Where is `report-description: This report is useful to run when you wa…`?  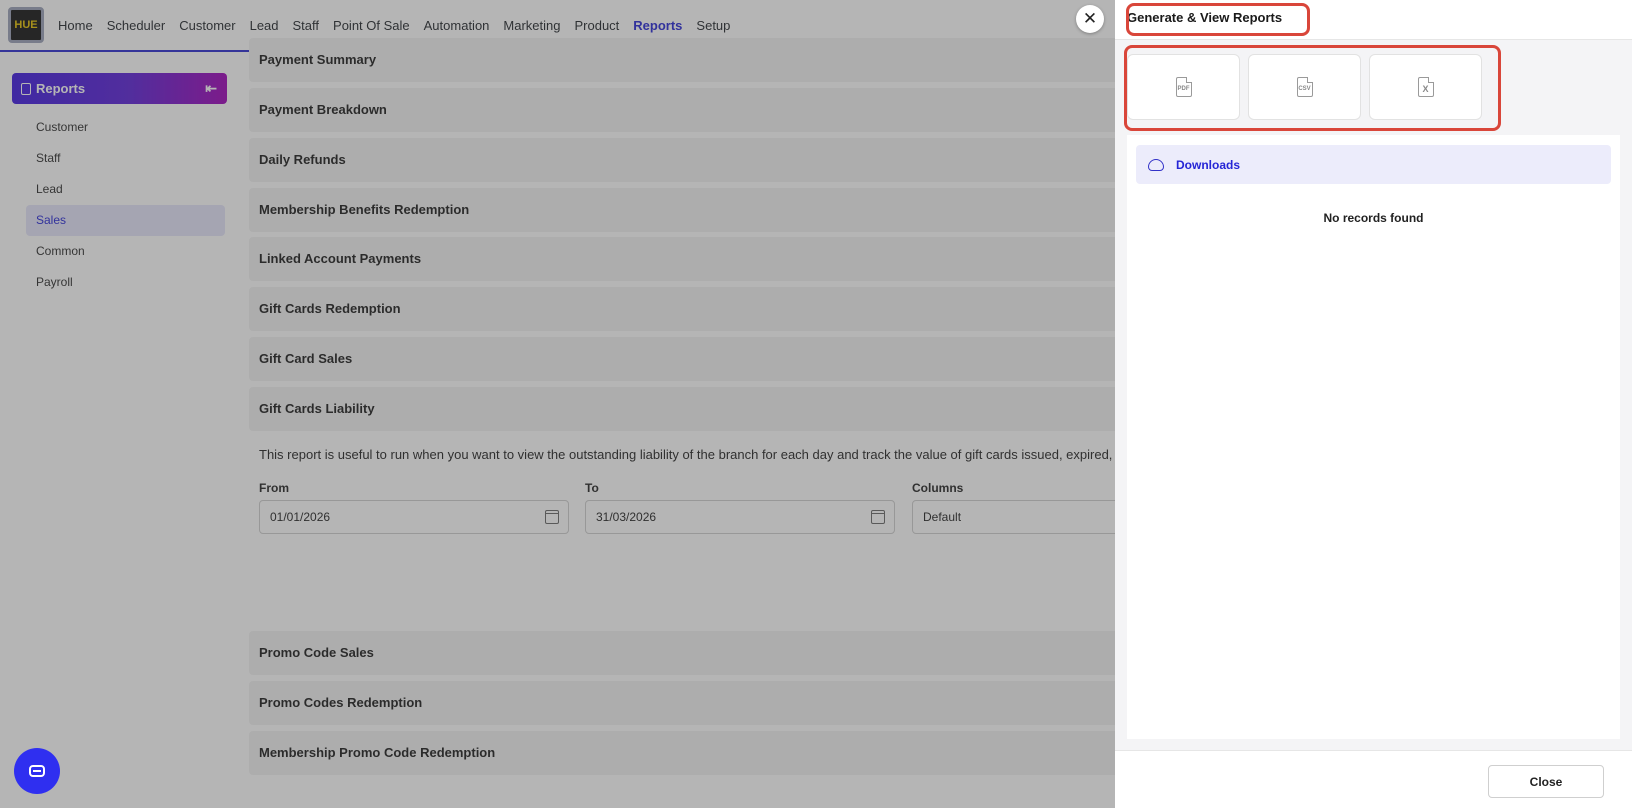
report-description: This report is useful to run when you wa… is located at coordinates (713, 454).